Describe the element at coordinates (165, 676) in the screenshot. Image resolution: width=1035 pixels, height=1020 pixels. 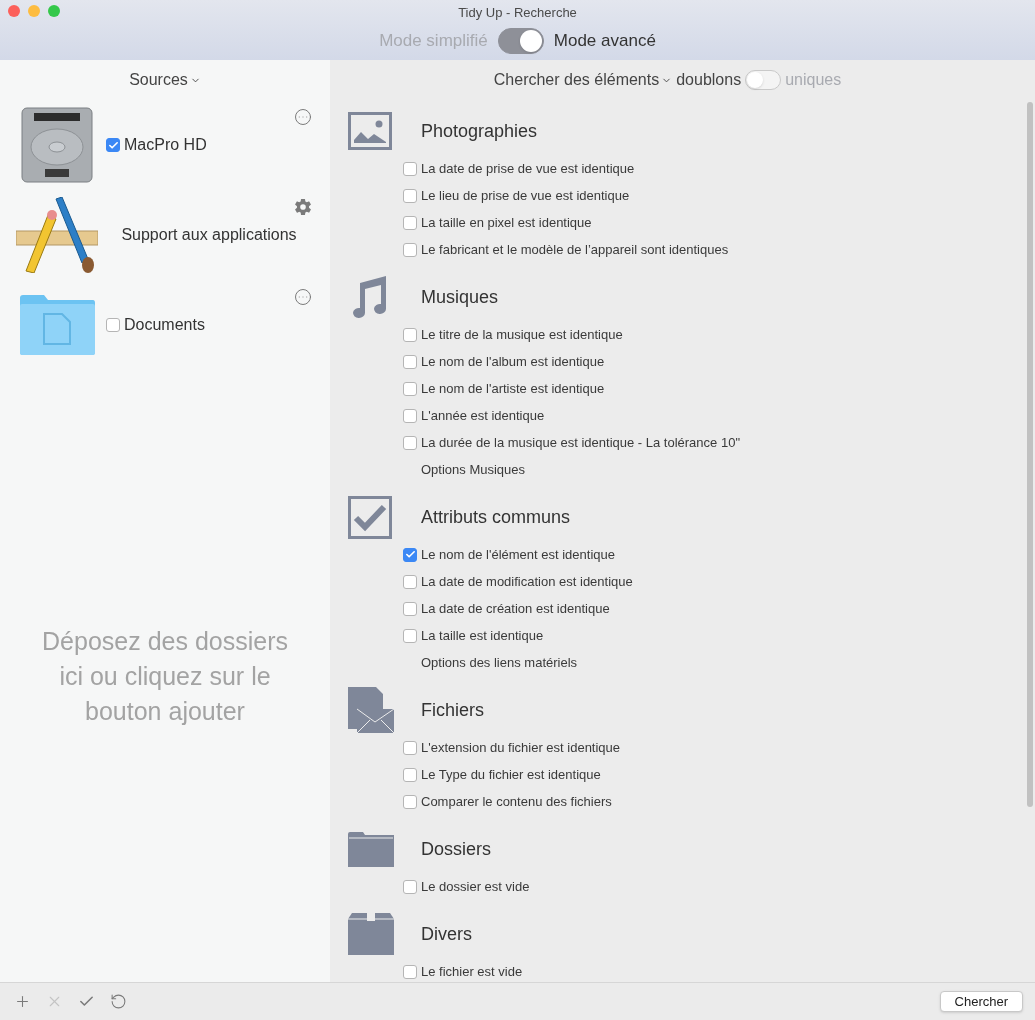
I see `drop-hint: Déposez des dossiers ici ou cliquez sur le bouton ajouter` at that location.